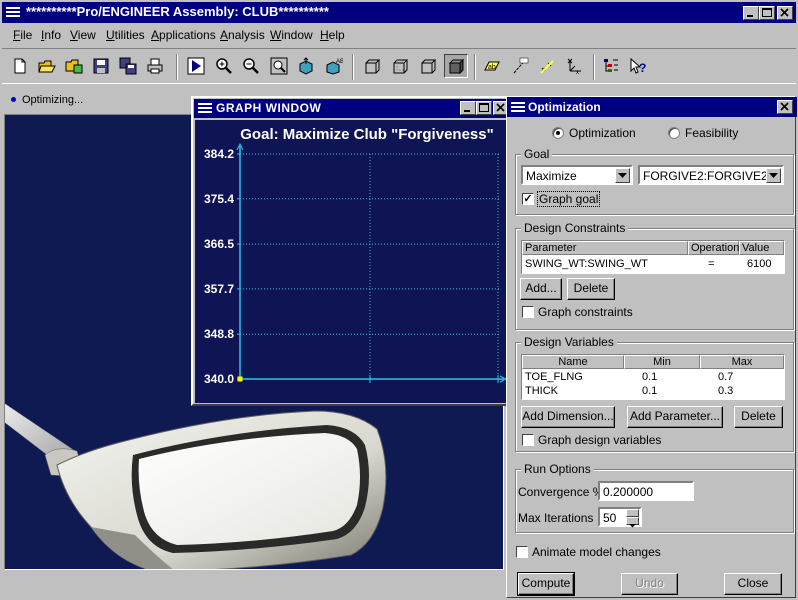 This screenshot has width=798, height=600. Describe the element at coordinates (224, 66) in the screenshot. I see `zoom-in-icon` at that location.